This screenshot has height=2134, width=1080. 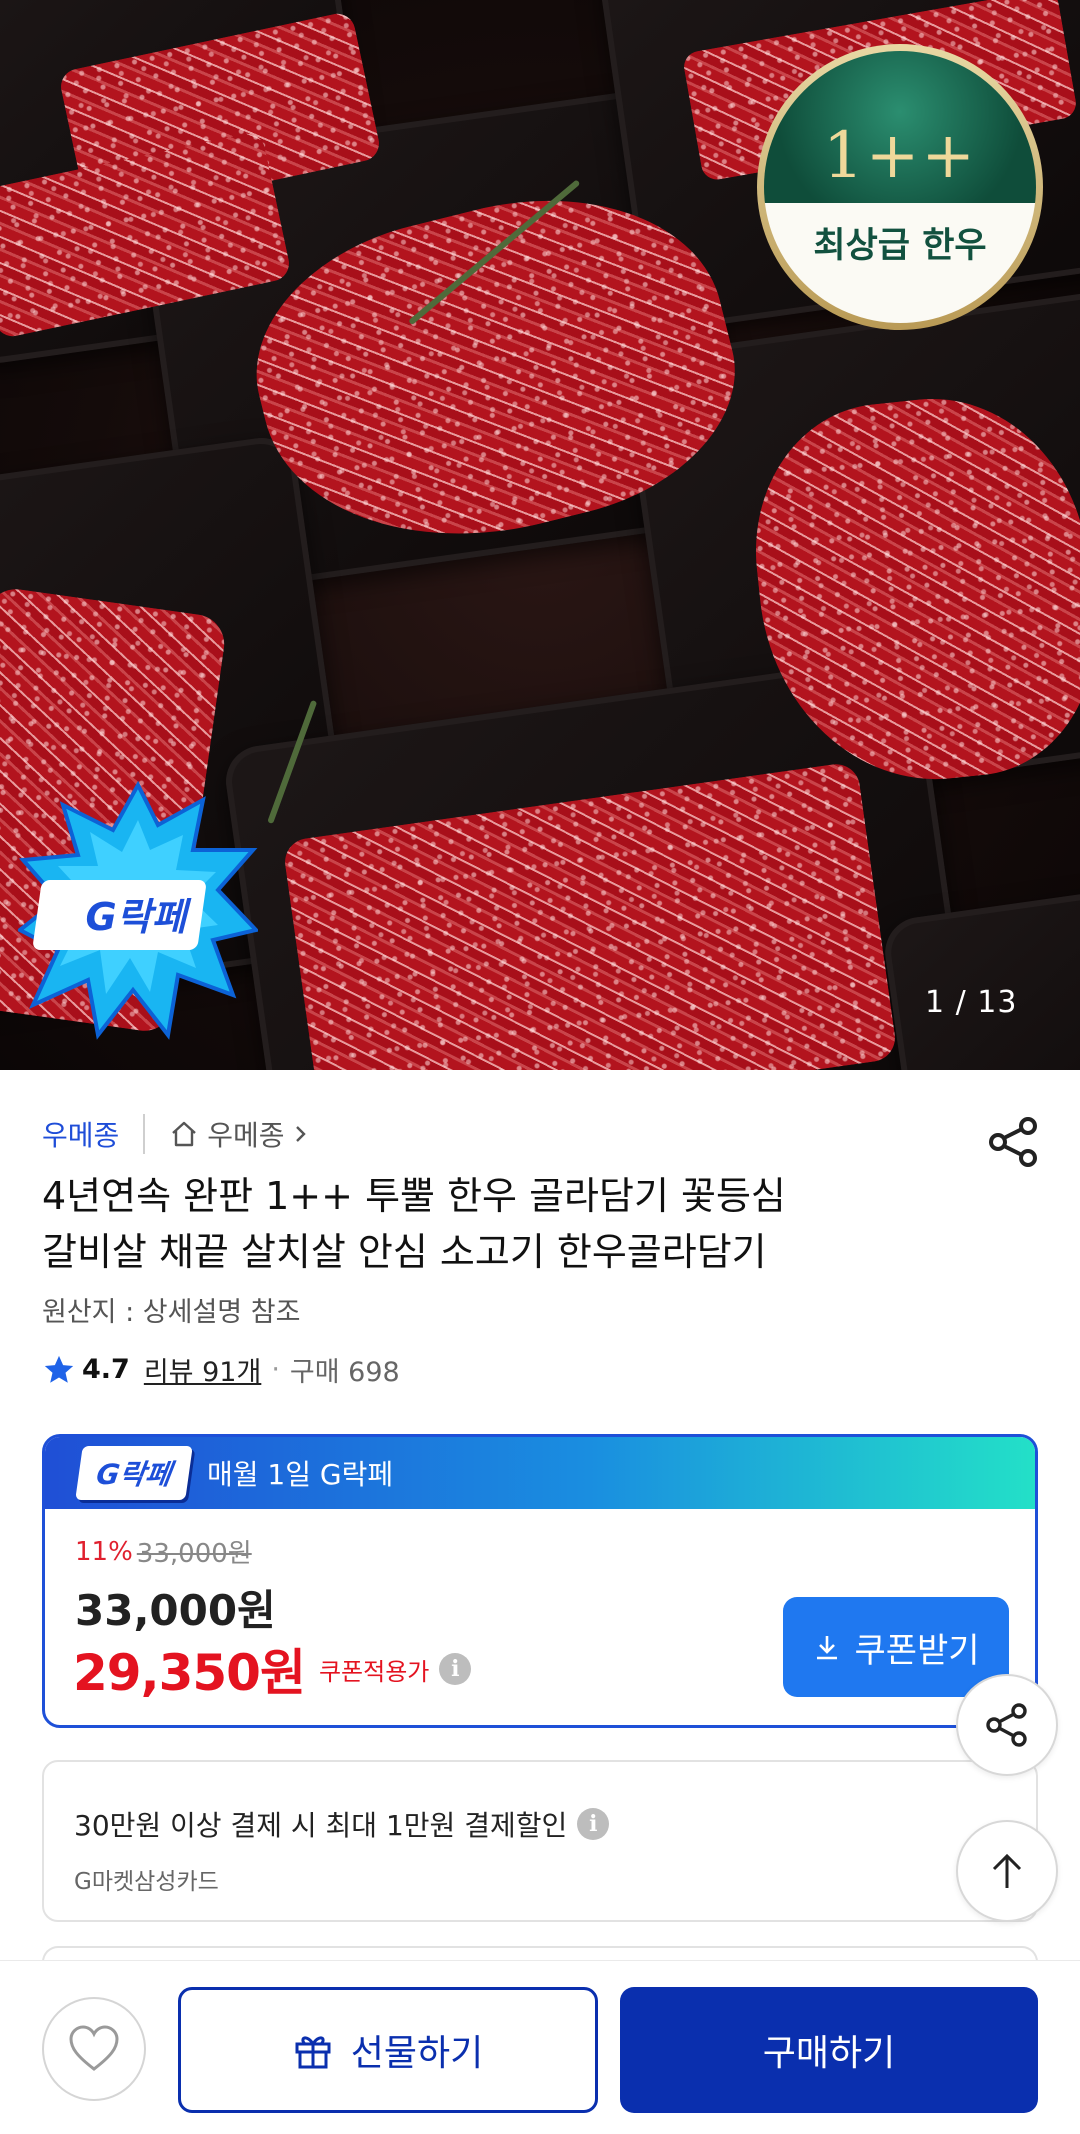 I want to click on product-title-line: 갈비살 채끝 살치살 안심 소고기 한우골라담기, so click(x=404, y=1252).